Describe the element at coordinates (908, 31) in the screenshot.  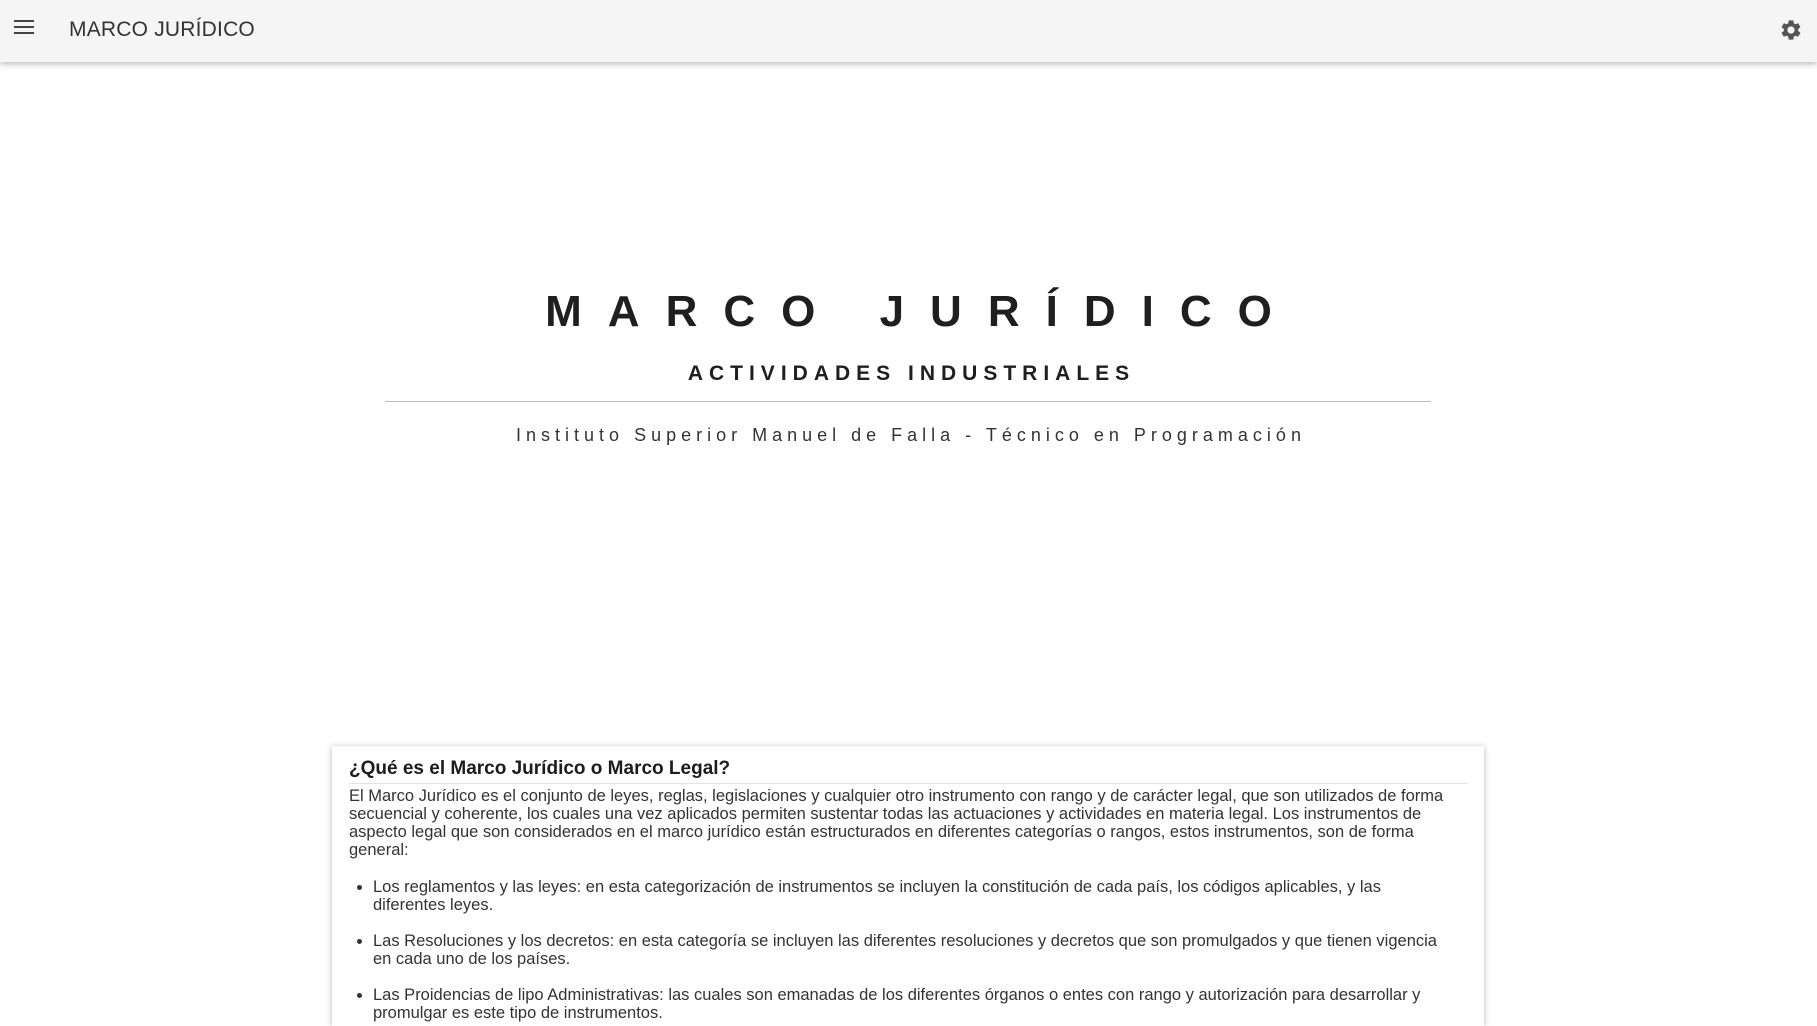
I see `top-app-bar: MARCO JURÍDICO` at that location.